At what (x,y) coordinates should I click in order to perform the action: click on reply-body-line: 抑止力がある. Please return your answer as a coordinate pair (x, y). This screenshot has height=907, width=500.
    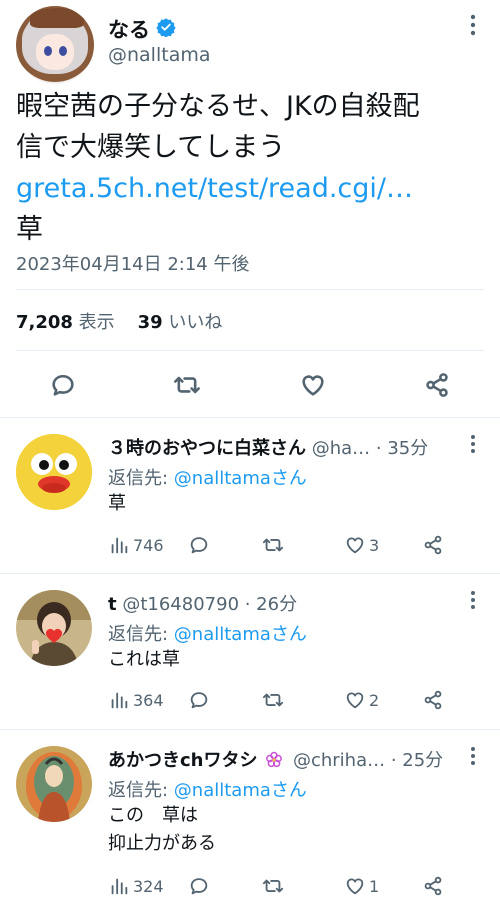
    Looking at the image, I should click on (162, 843).